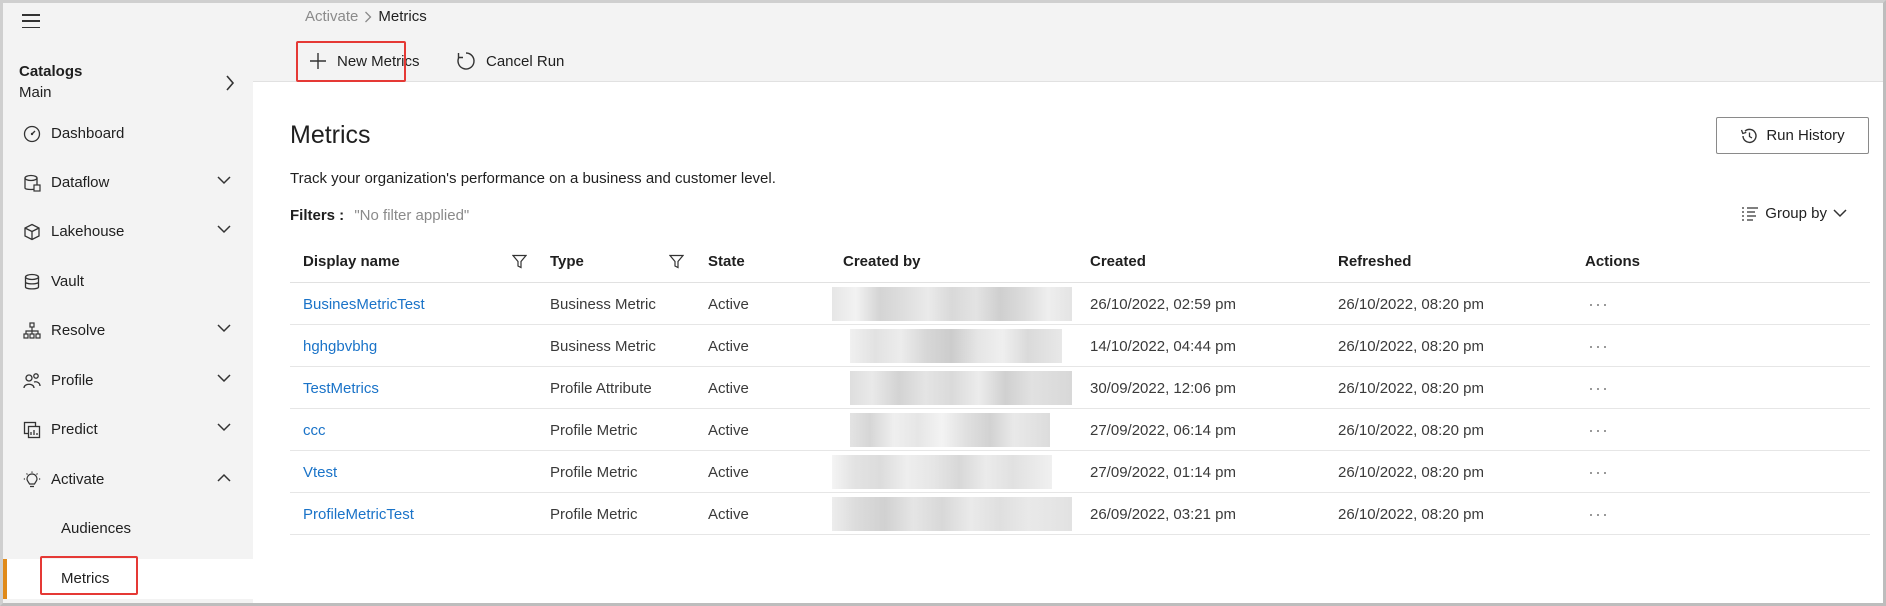 This screenshot has height=606, width=1886. What do you see at coordinates (128, 231) in the screenshot?
I see `sidebar-item-lakehouse: Lakehouse` at bounding box center [128, 231].